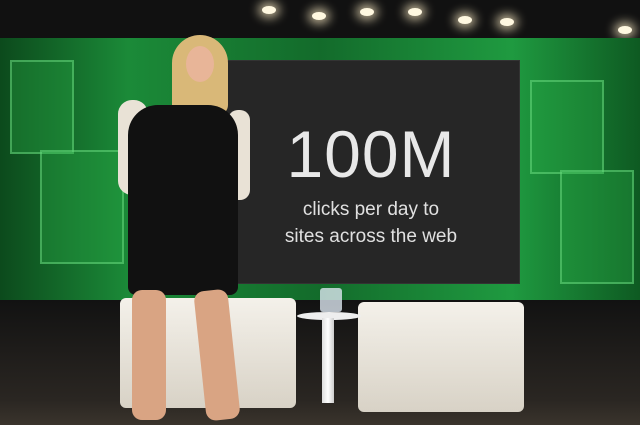 This screenshot has height=425, width=640. Describe the element at coordinates (371, 236) in the screenshot. I see `slide-line-2: sites across the web` at that location.